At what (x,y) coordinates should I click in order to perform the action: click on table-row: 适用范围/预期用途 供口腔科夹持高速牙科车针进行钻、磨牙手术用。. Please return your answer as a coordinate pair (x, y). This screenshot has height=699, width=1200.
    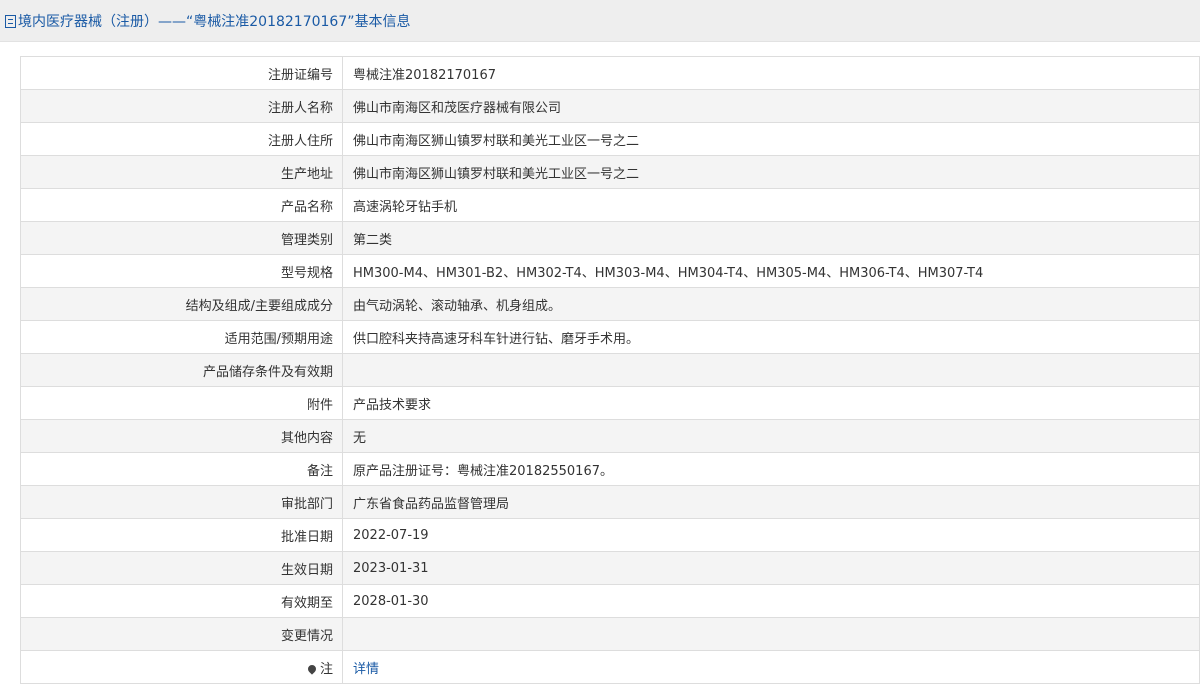
    Looking at the image, I should click on (610, 337).